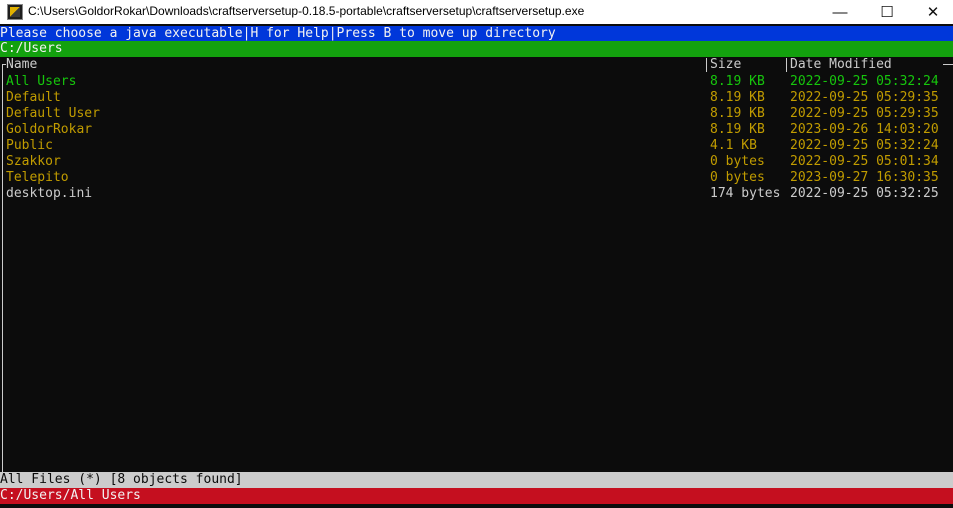  Describe the element at coordinates (476, 480) in the screenshot. I see `filter-status-bar: All Files (*) [8 objects found]` at that location.